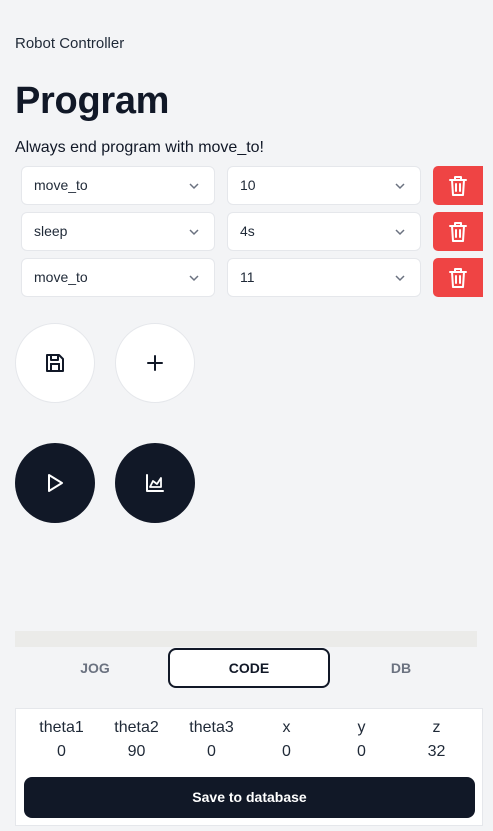 The width and height of the screenshot is (493, 831). I want to click on divider, so click(246, 639).